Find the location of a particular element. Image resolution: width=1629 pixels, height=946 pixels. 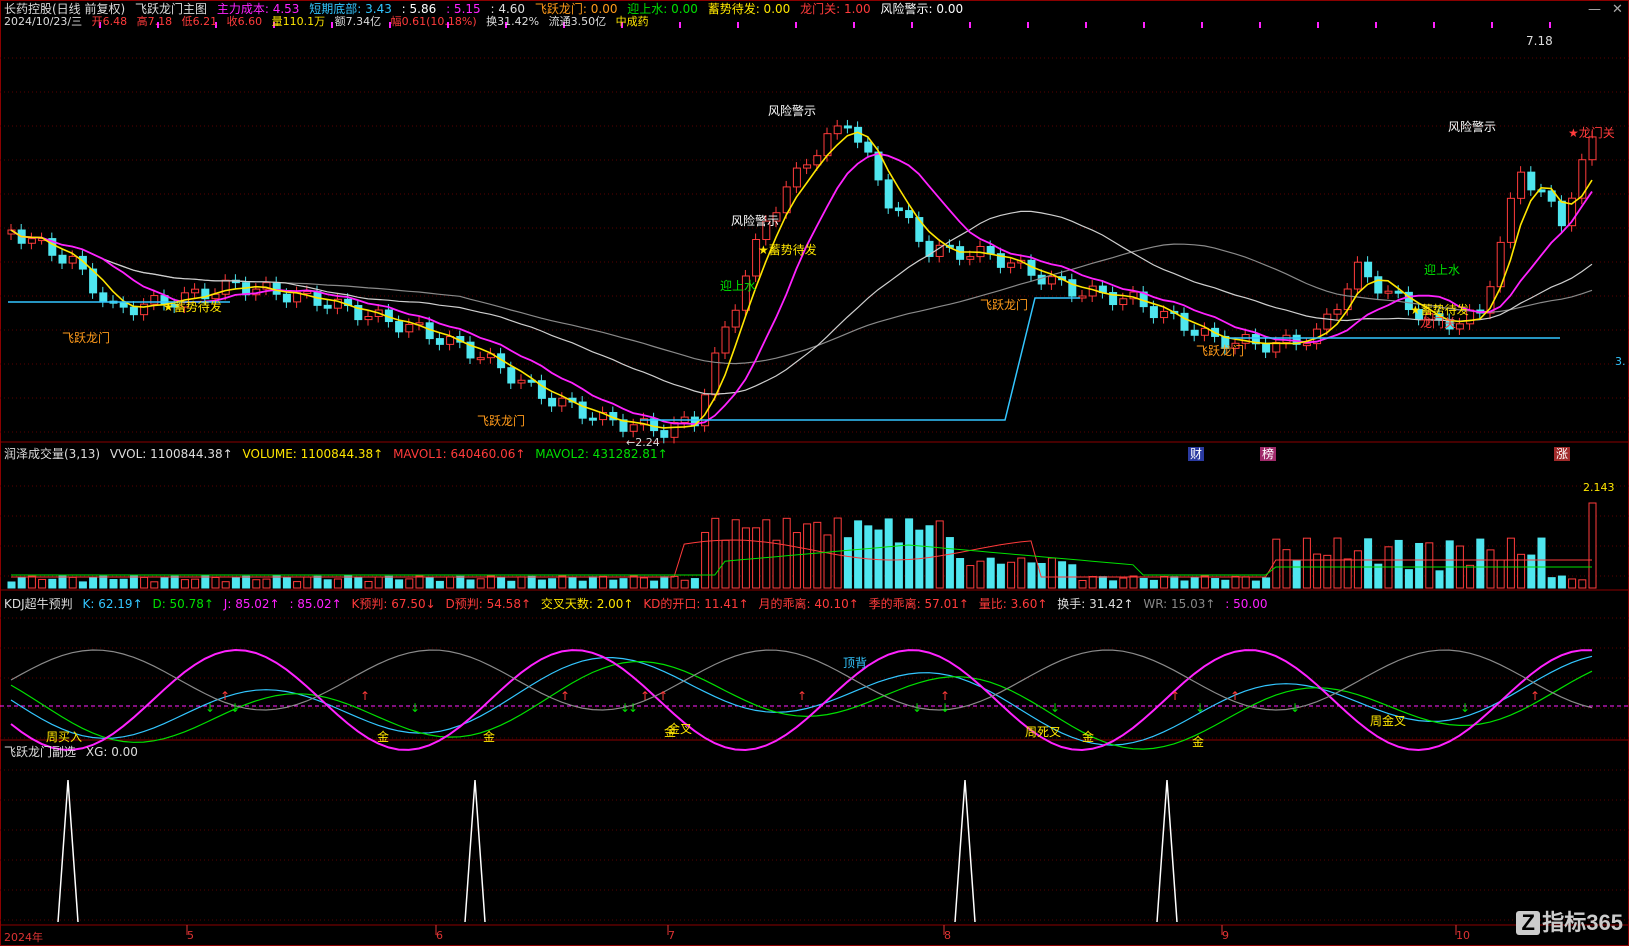

signal-longmen-2: ★龙门关 is located at coordinates (1591, 133).